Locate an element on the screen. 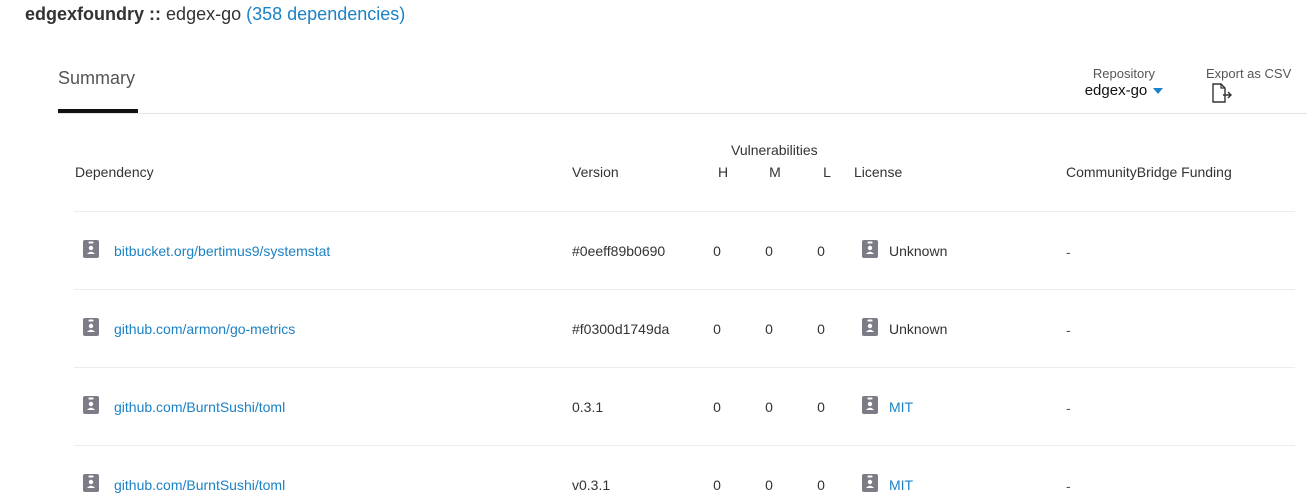 The height and width of the screenshot is (503, 1307). repository-value: edgex-go is located at coordinates (1116, 90).